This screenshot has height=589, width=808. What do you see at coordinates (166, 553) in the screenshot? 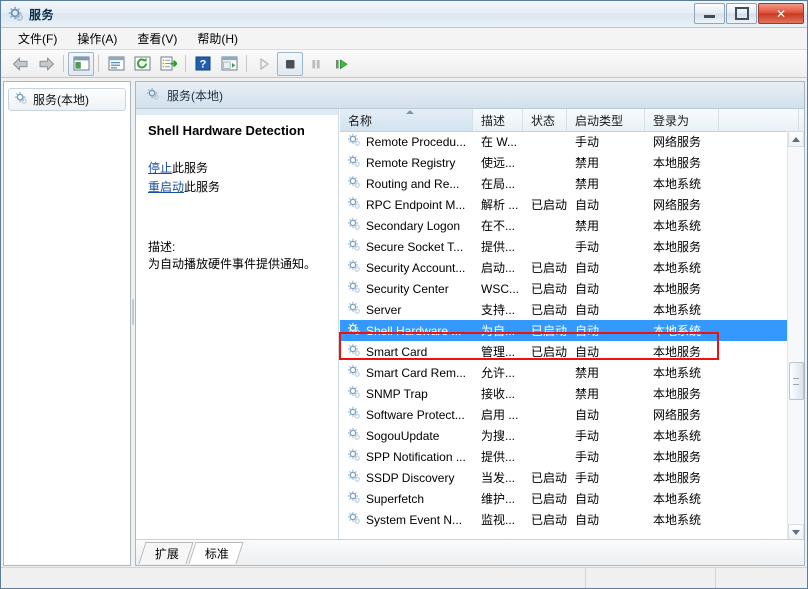
I see `tab-extended: 扩展` at bounding box center [166, 553].